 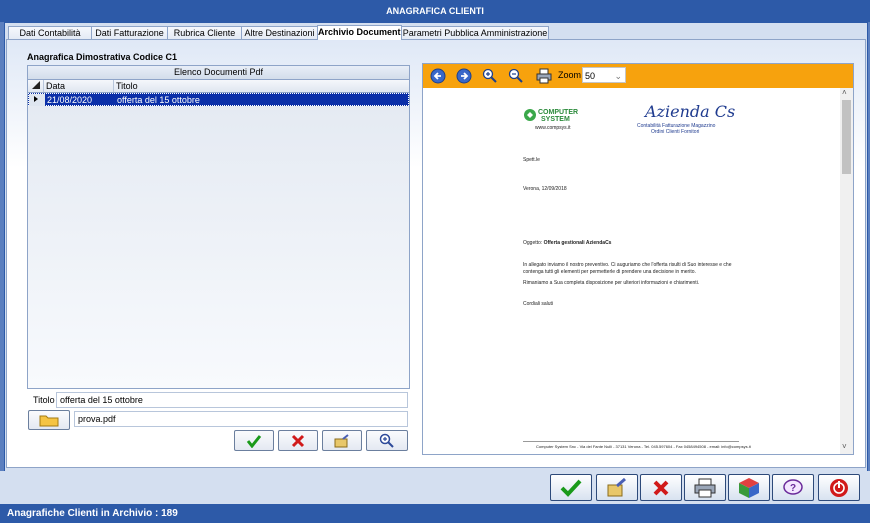 I want to click on zoom-preview-button, so click(x=387, y=440).